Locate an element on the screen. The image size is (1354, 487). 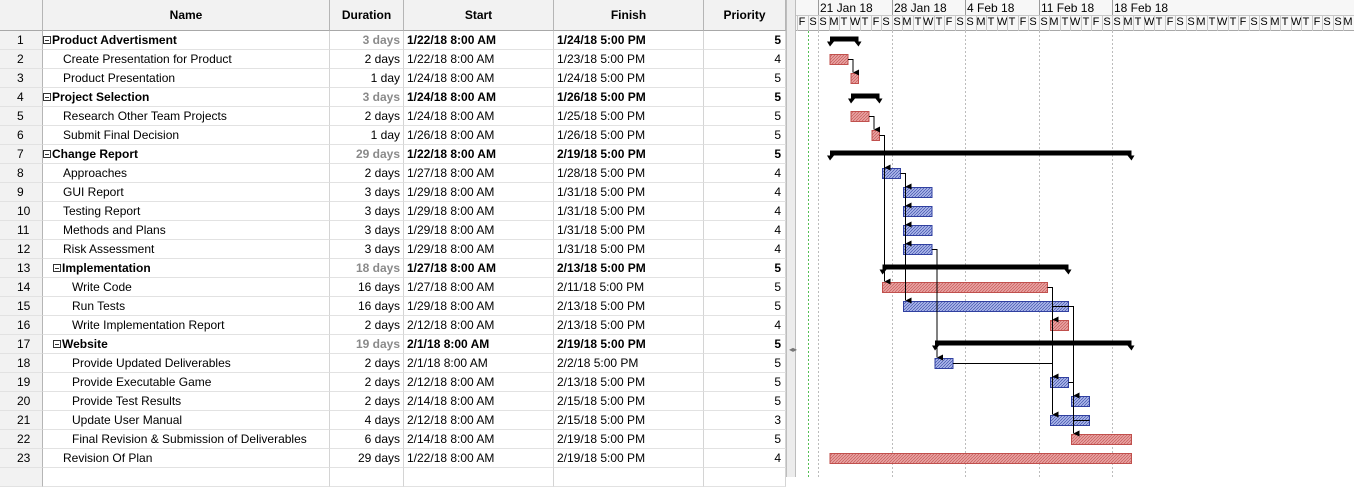
task-name-cell: Change Report is located at coordinates (186, 154).